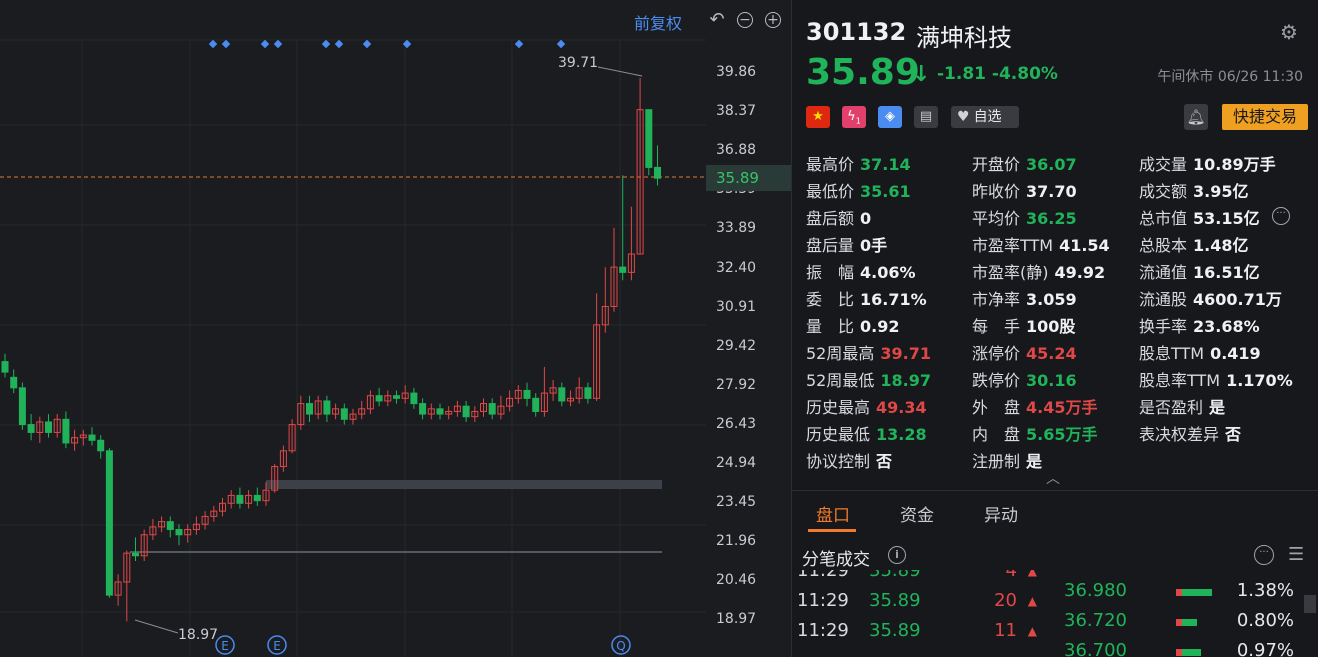 This screenshot has width=1318, height=657. What do you see at coordinates (1226, 272) in the screenshot?
I see `stat-value: 16.51亿` at bounding box center [1226, 272].